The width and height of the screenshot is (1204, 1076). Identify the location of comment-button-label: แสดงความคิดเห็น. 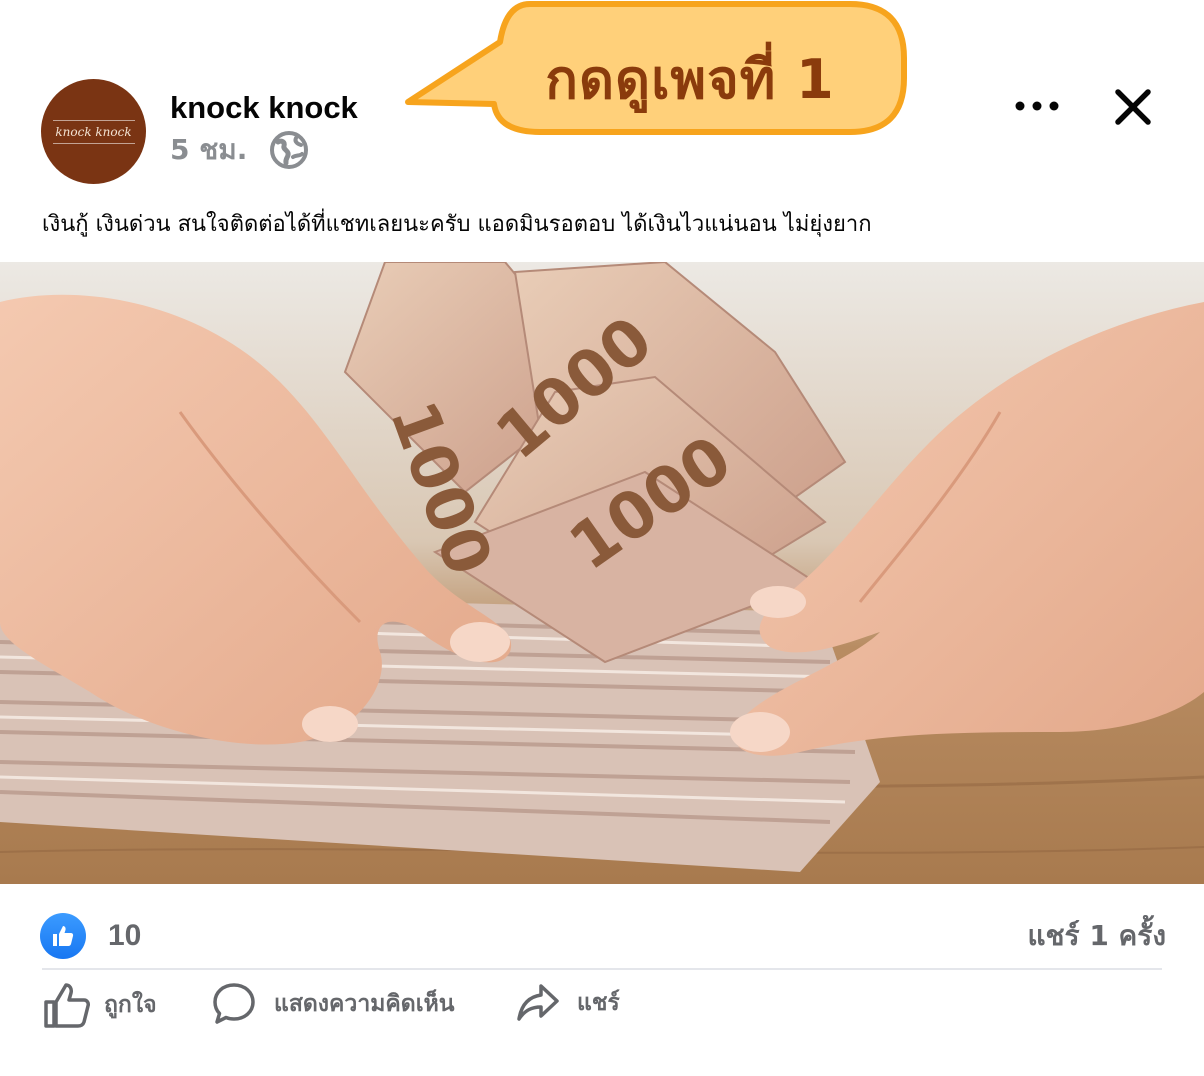
(364, 1004).